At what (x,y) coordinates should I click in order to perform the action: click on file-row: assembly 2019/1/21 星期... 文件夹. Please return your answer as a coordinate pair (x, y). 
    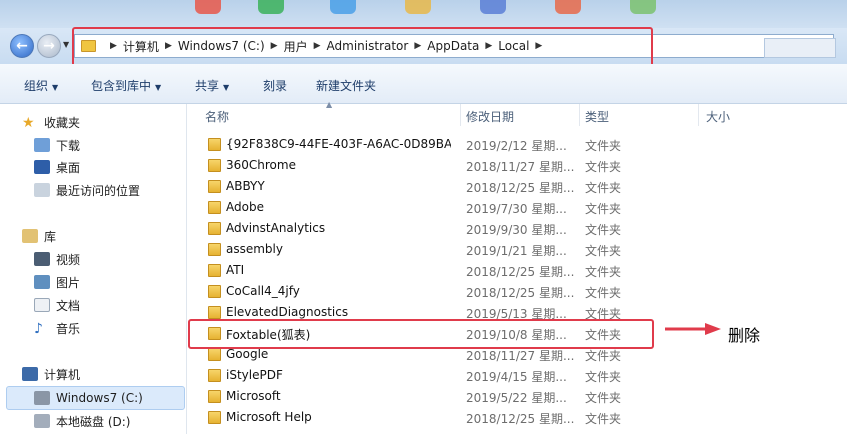
    Looking at the image, I should click on (517, 249).